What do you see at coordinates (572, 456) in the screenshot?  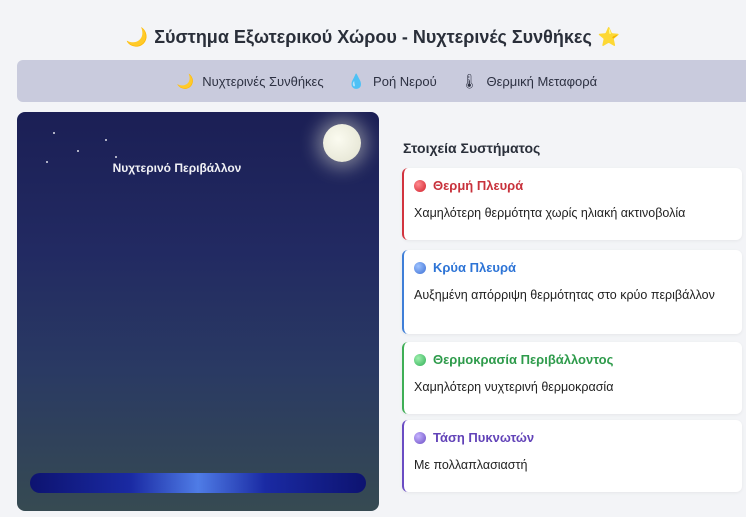 I see `info-card-capacitor-voltage: Τάση Πυκνωτών Με πολλαπλασιαστή` at bounding box center [572, 456].